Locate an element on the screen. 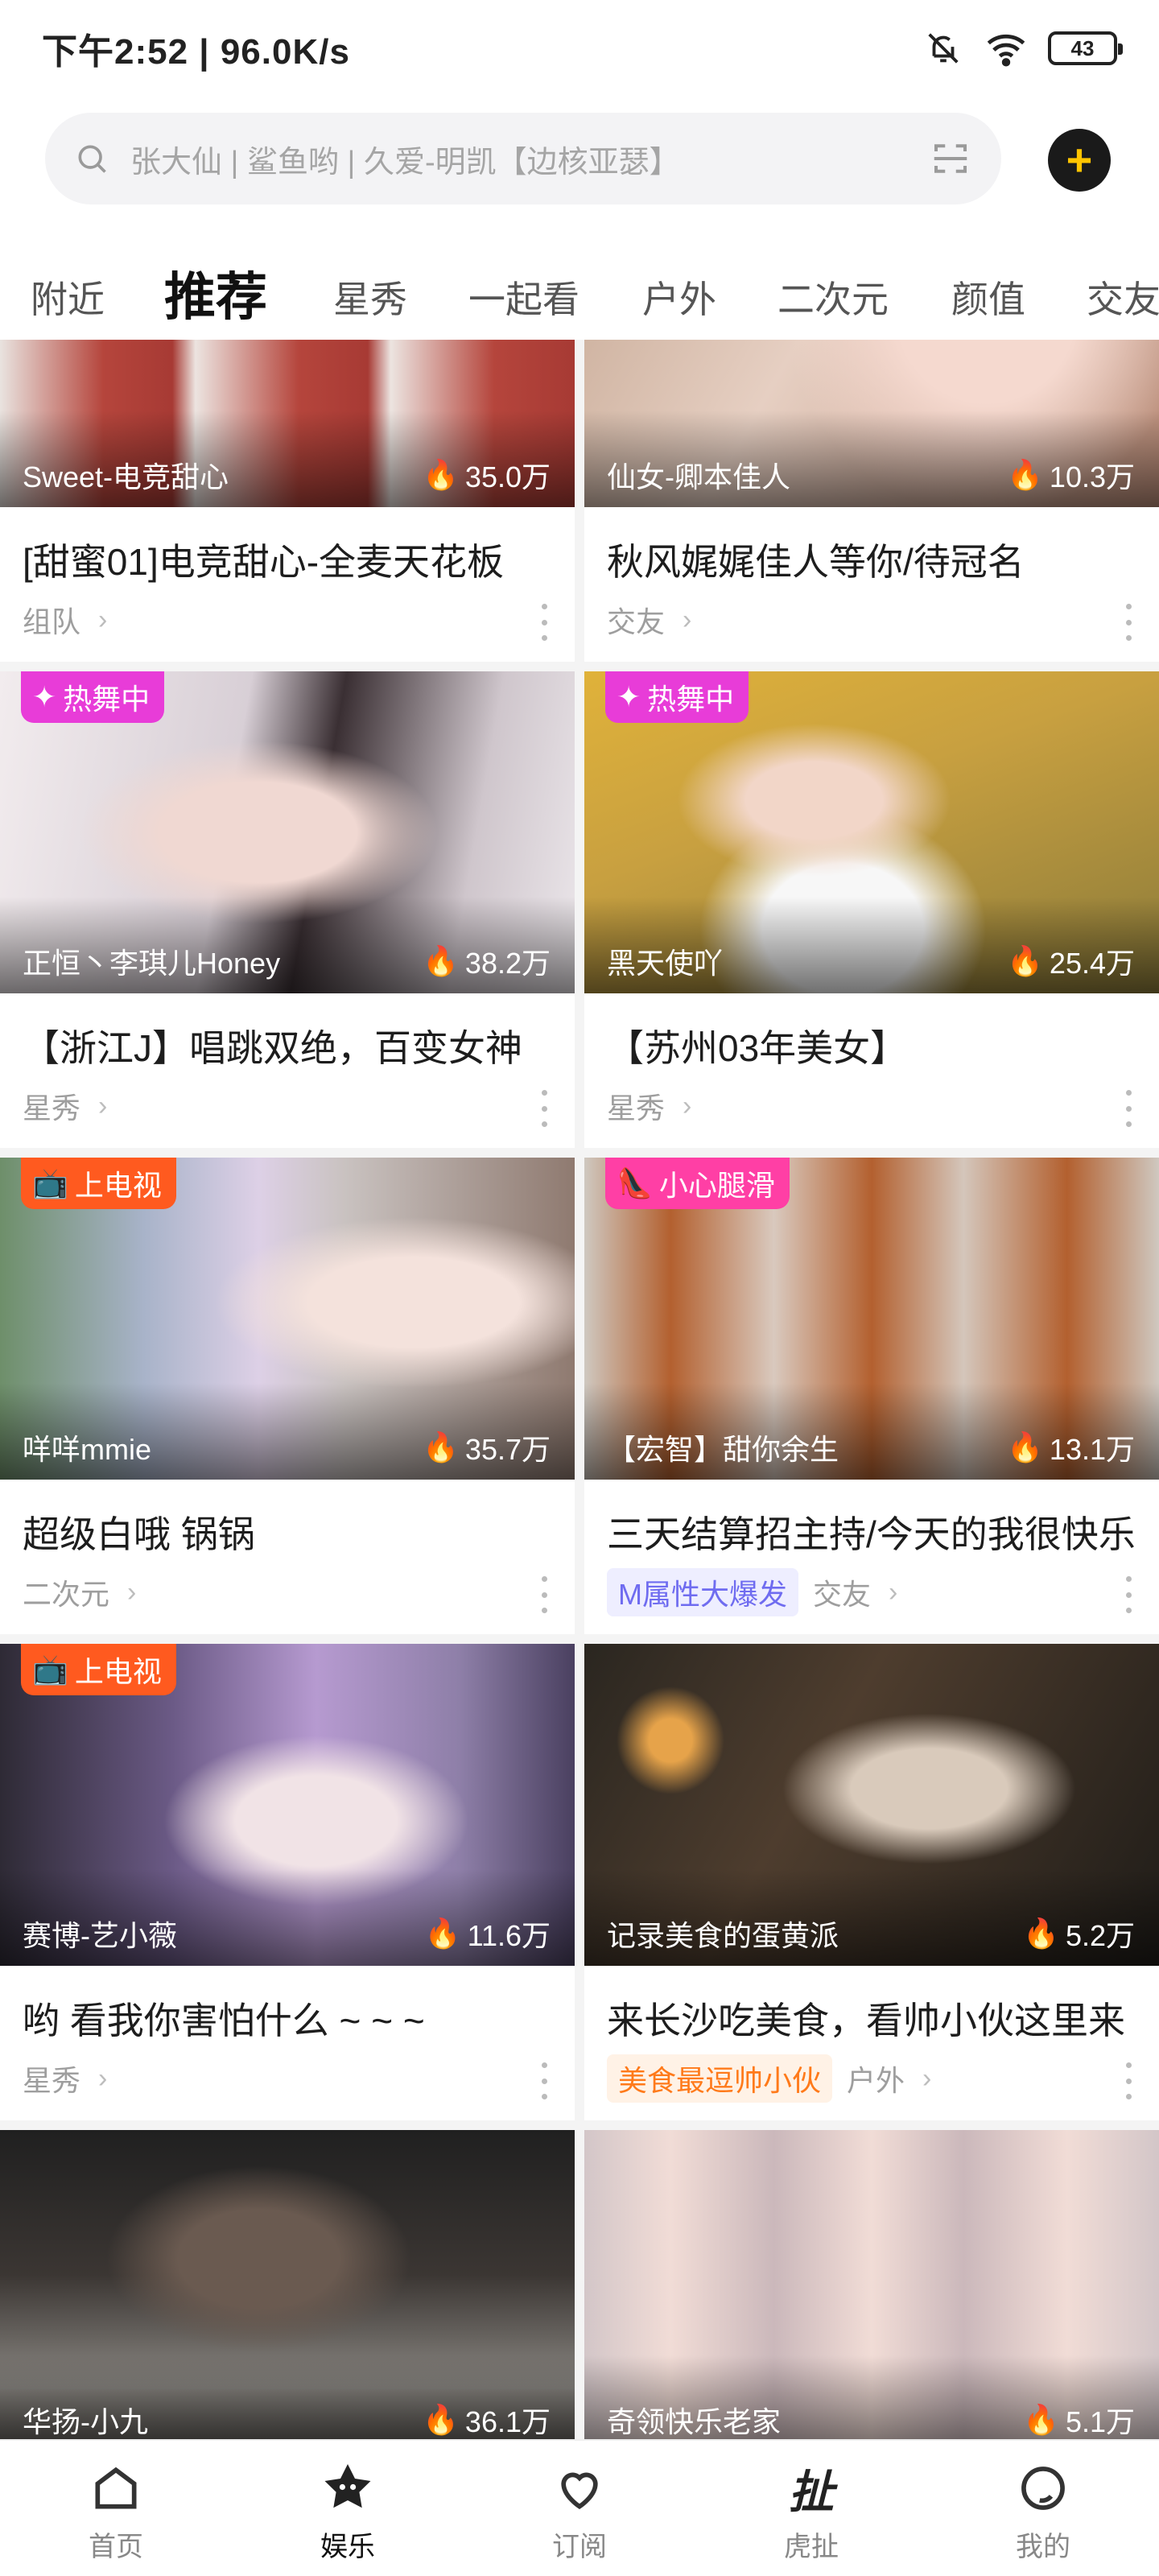 Image resolution: width=1159 pixels, height=2576 pixels. heart-icon is located at coordinates (579, 2488).